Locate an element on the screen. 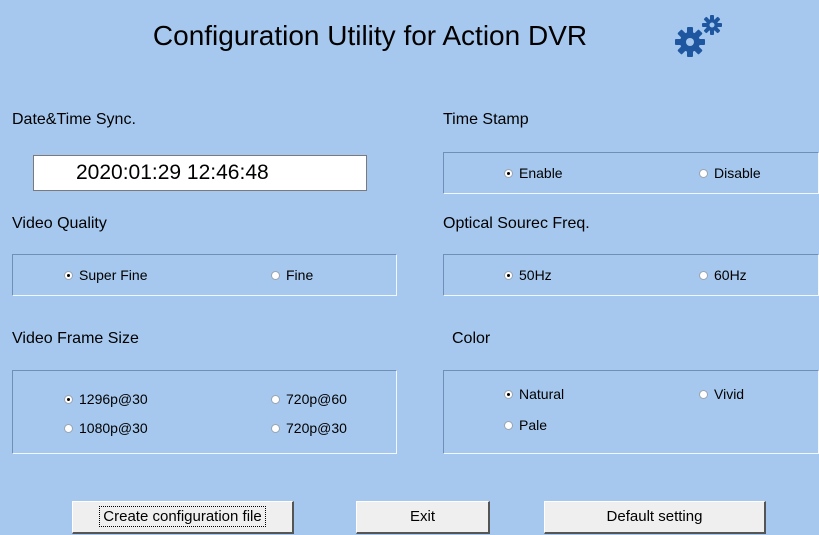 This screenshot has width=819, height=535. optical-freq-60hz-radio: 60Hz is located at coordinates (723, 275).